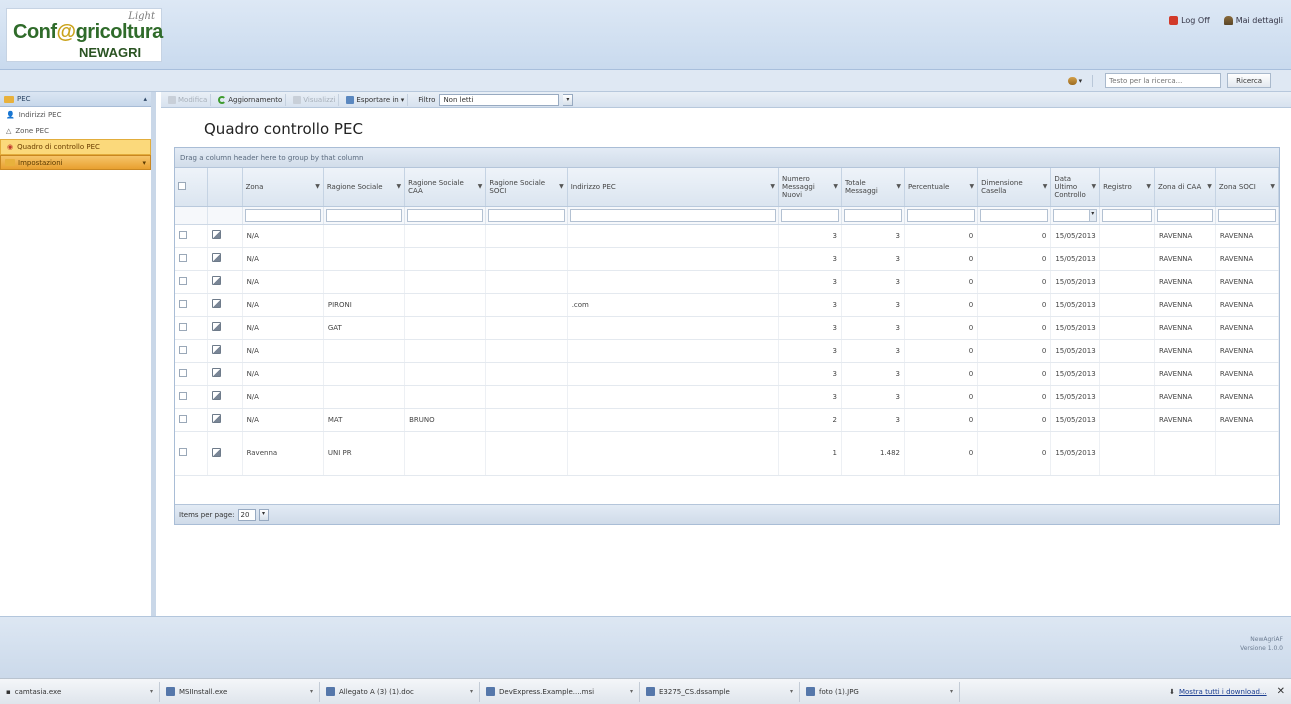 Image resolution: width=1291 pixels, height=704 pixels. What do you see at coordinates (1281, 691) in the screenshot?
I see `close-icon: ✕` at bounding box center [1281, 691].